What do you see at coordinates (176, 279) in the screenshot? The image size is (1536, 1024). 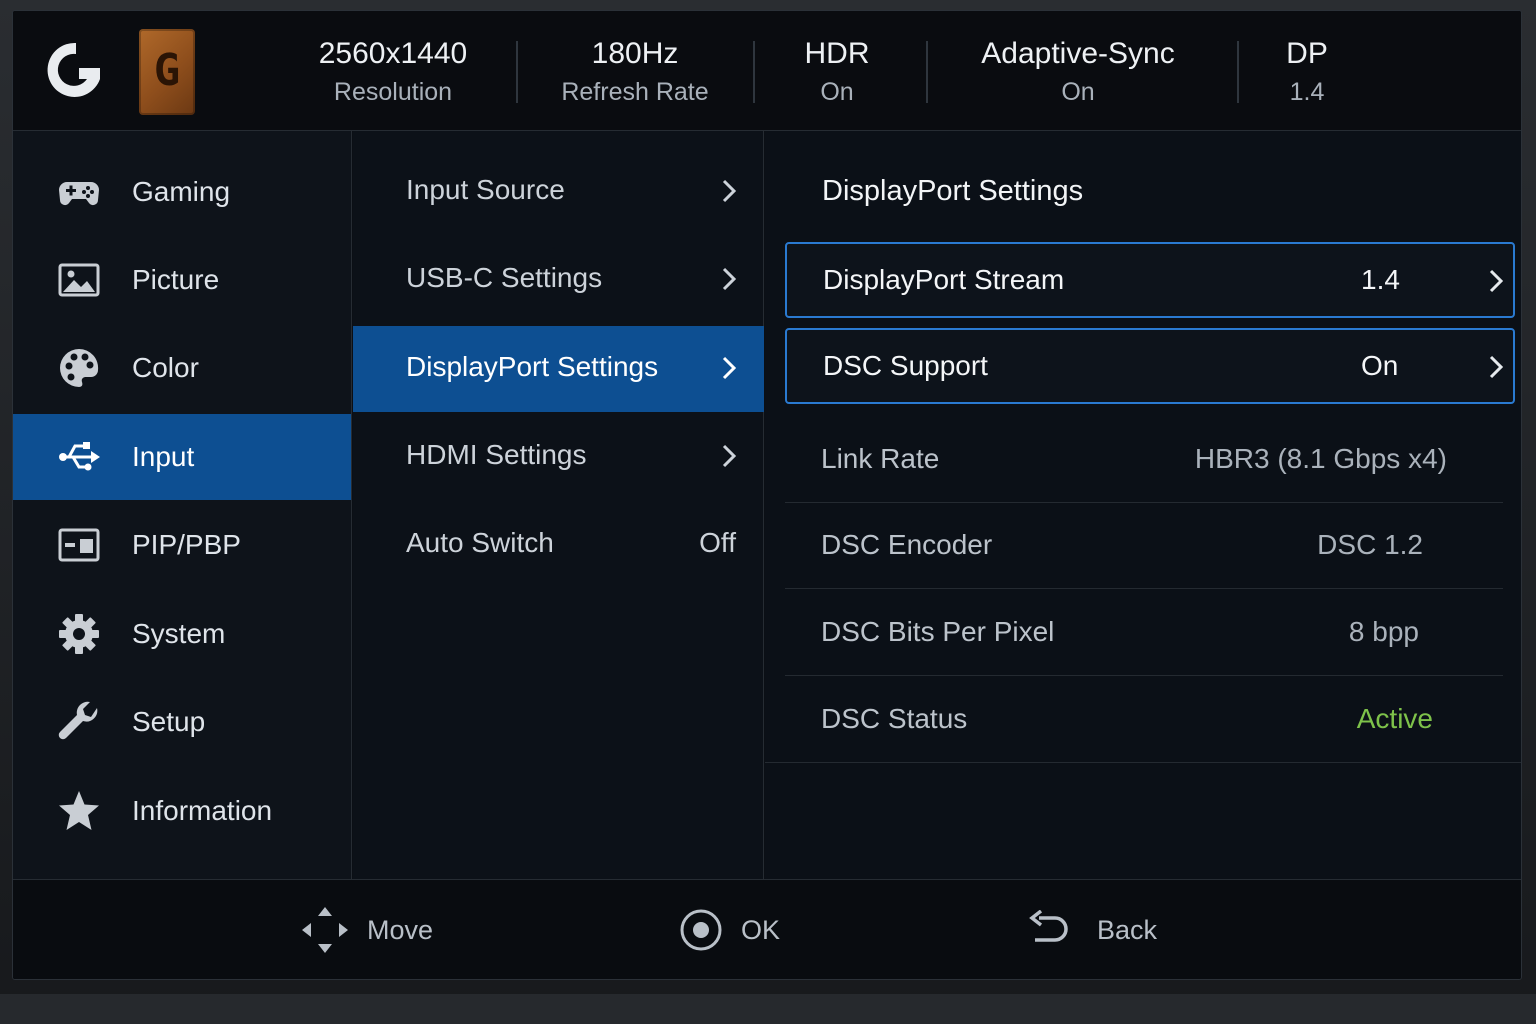 I see `nav-item-label: Picture` at bounding box center [176, 279].